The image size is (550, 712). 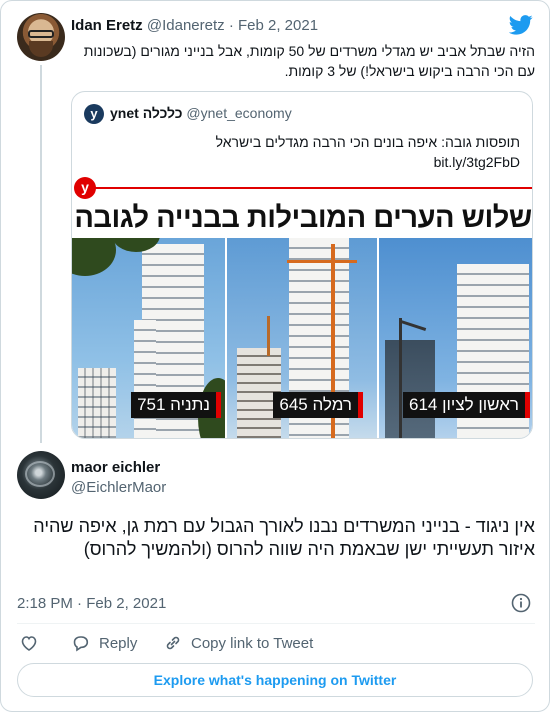 I want to click on divider, so click(x=276, y=623).